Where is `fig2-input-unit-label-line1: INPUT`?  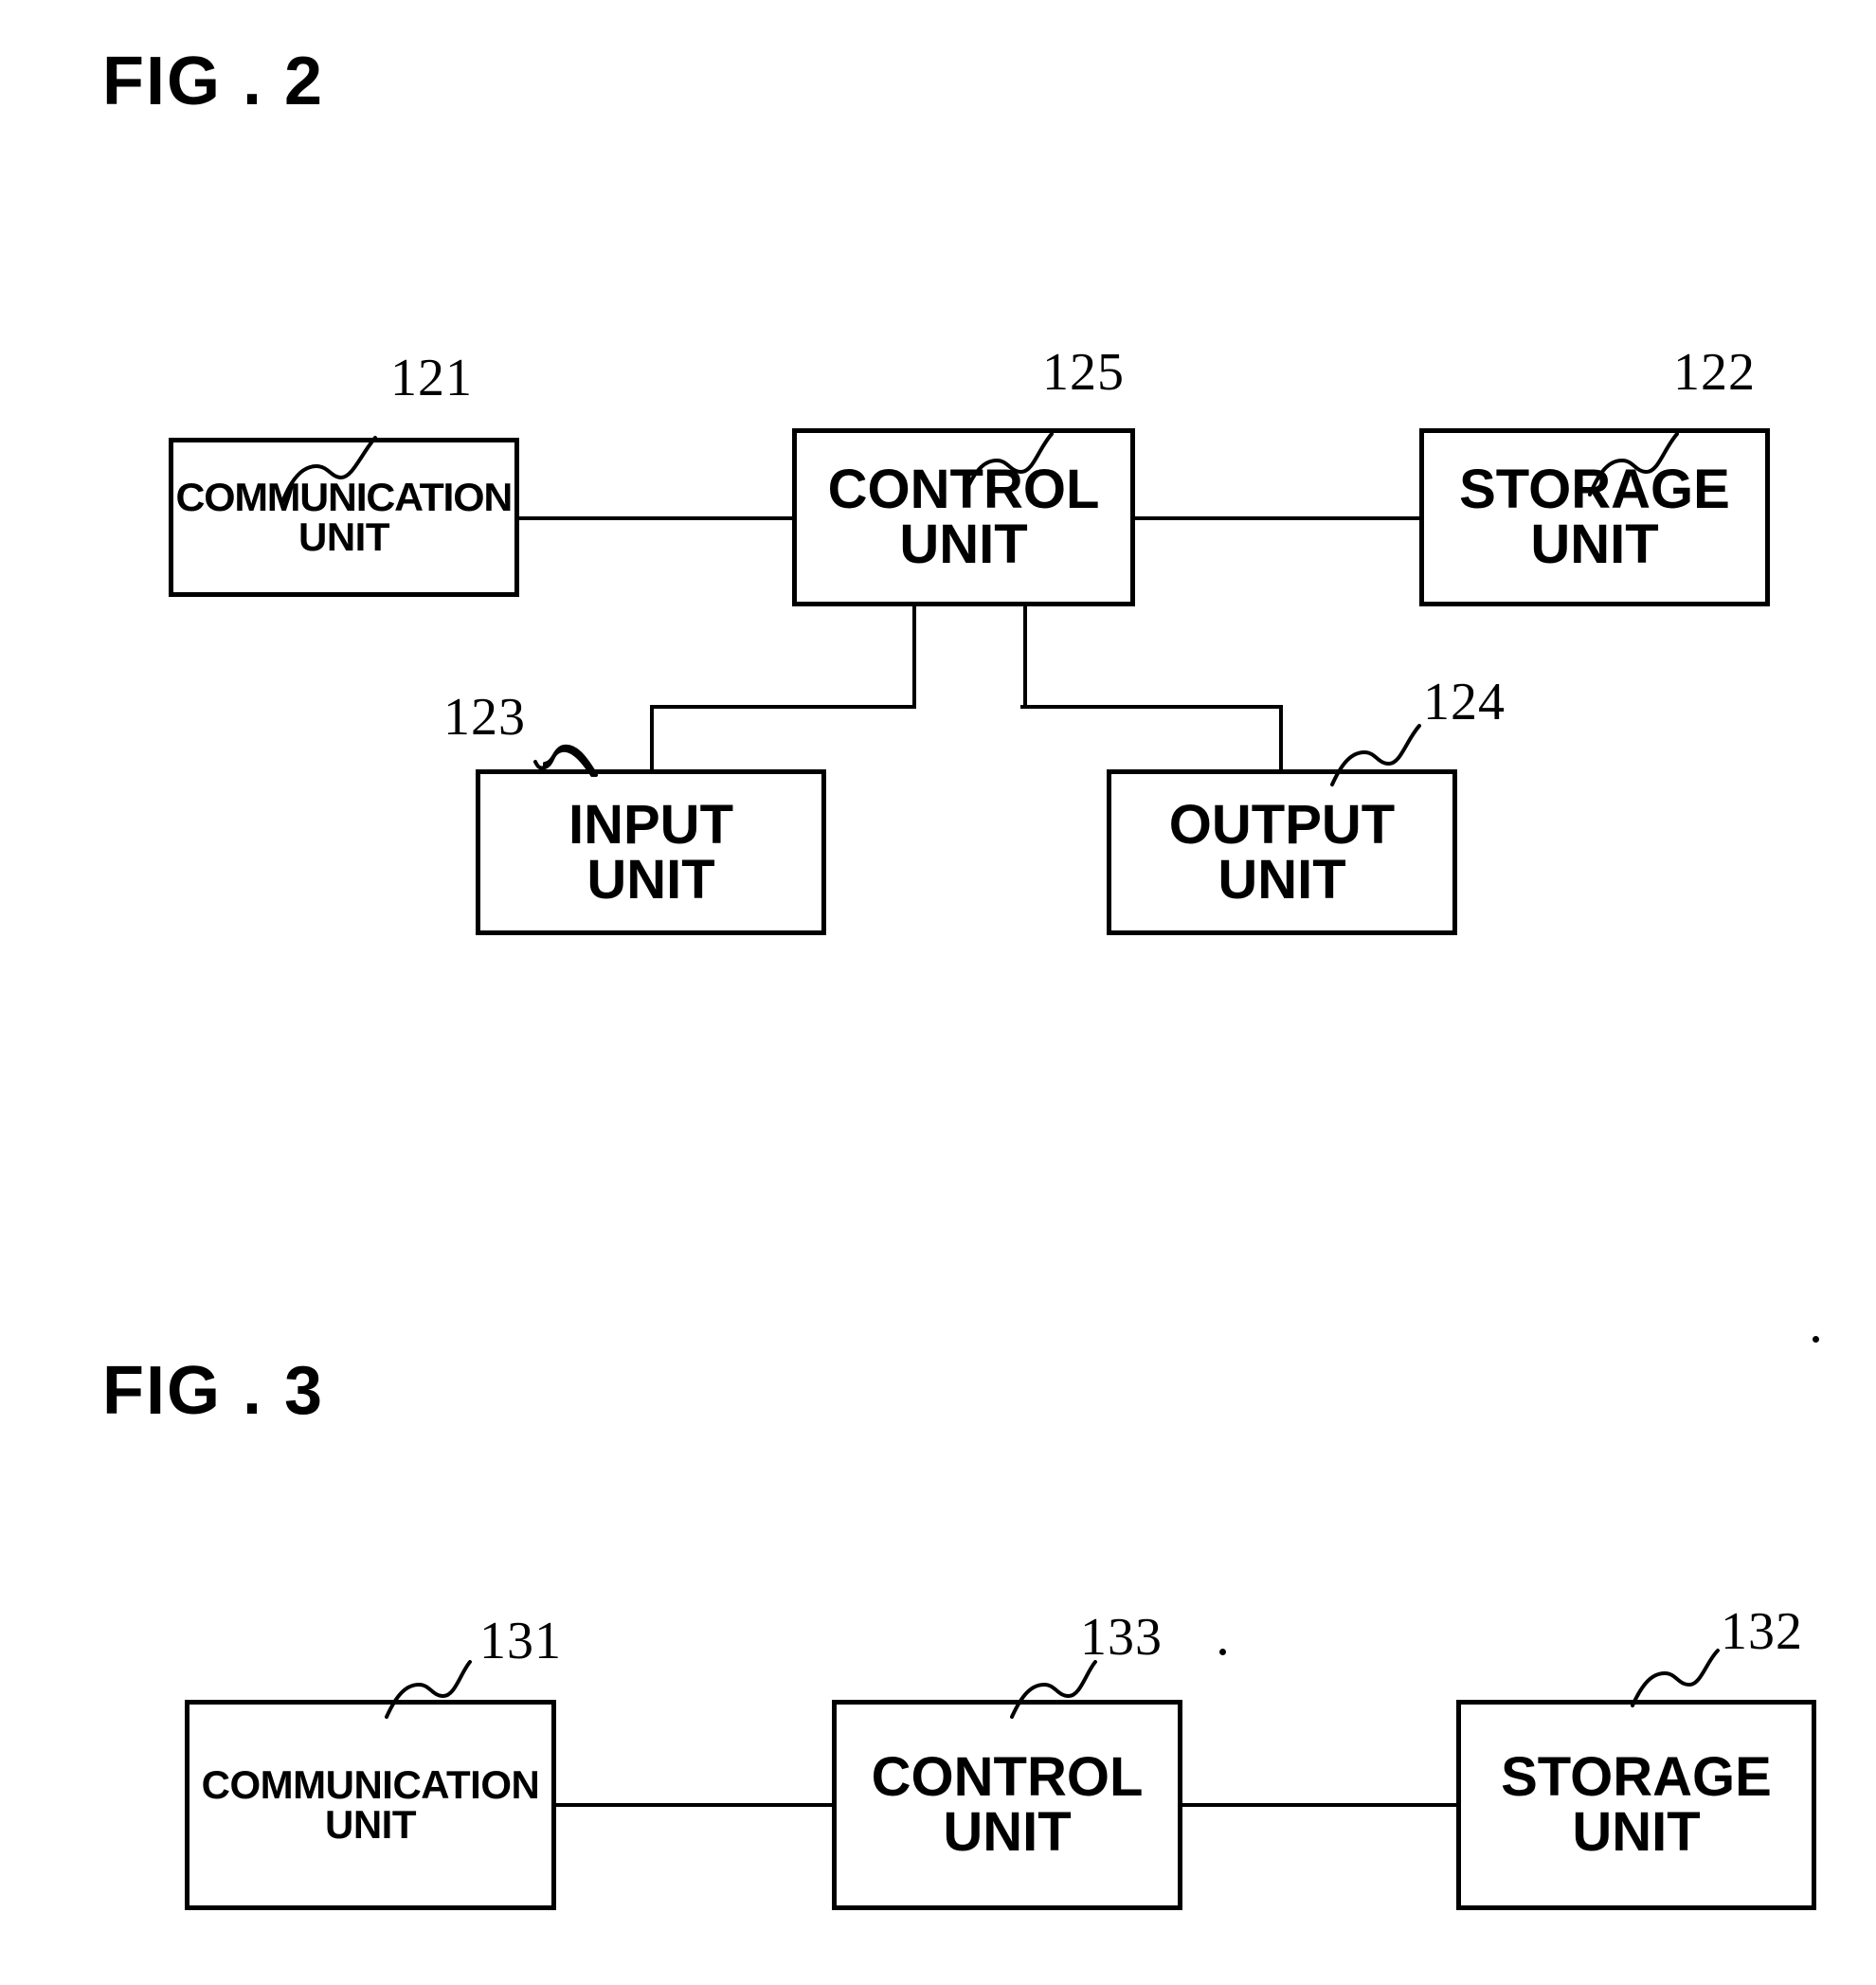
fig2-input-unit-label-line1: INPUT is located at coordinates (650, 824).